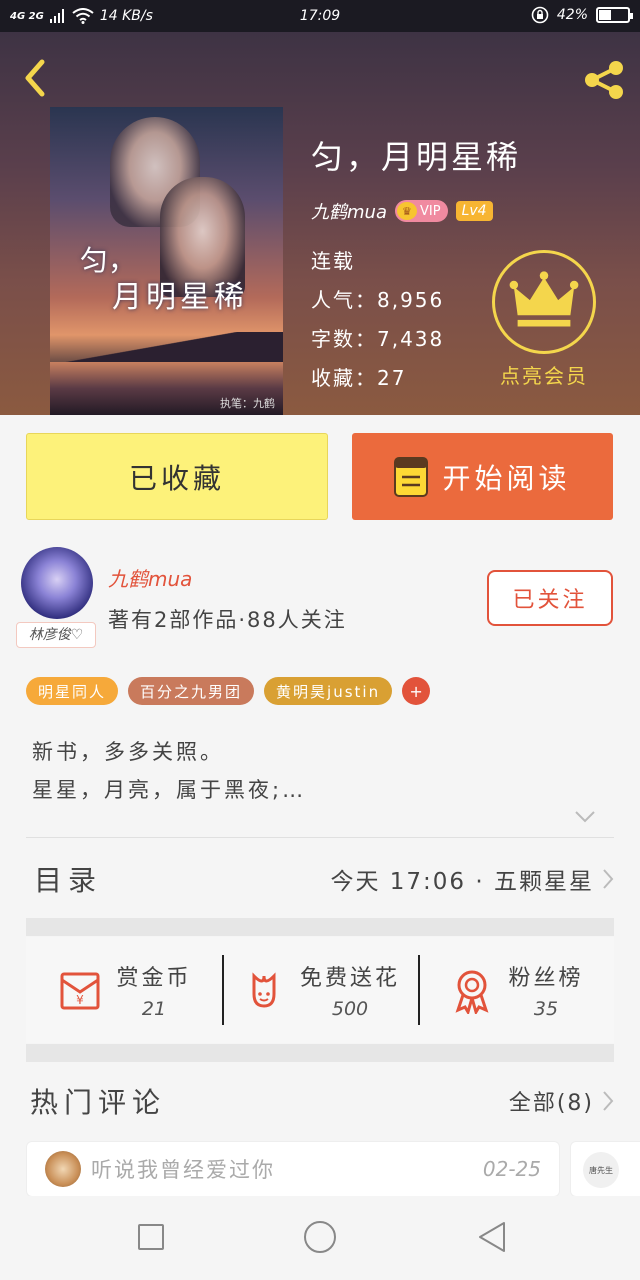  Describe the element at coordinates (344, 300) in the screenshot. I see `popularity-label: 人气：` at that location.